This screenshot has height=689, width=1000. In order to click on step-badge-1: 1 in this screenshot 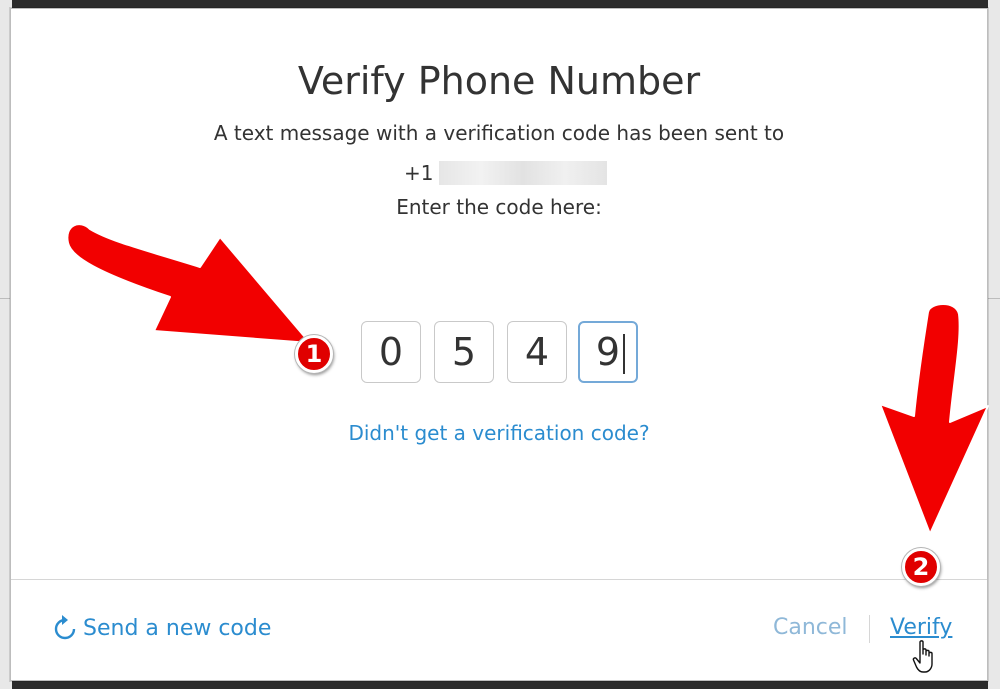, I will do `click(314, 354)`.